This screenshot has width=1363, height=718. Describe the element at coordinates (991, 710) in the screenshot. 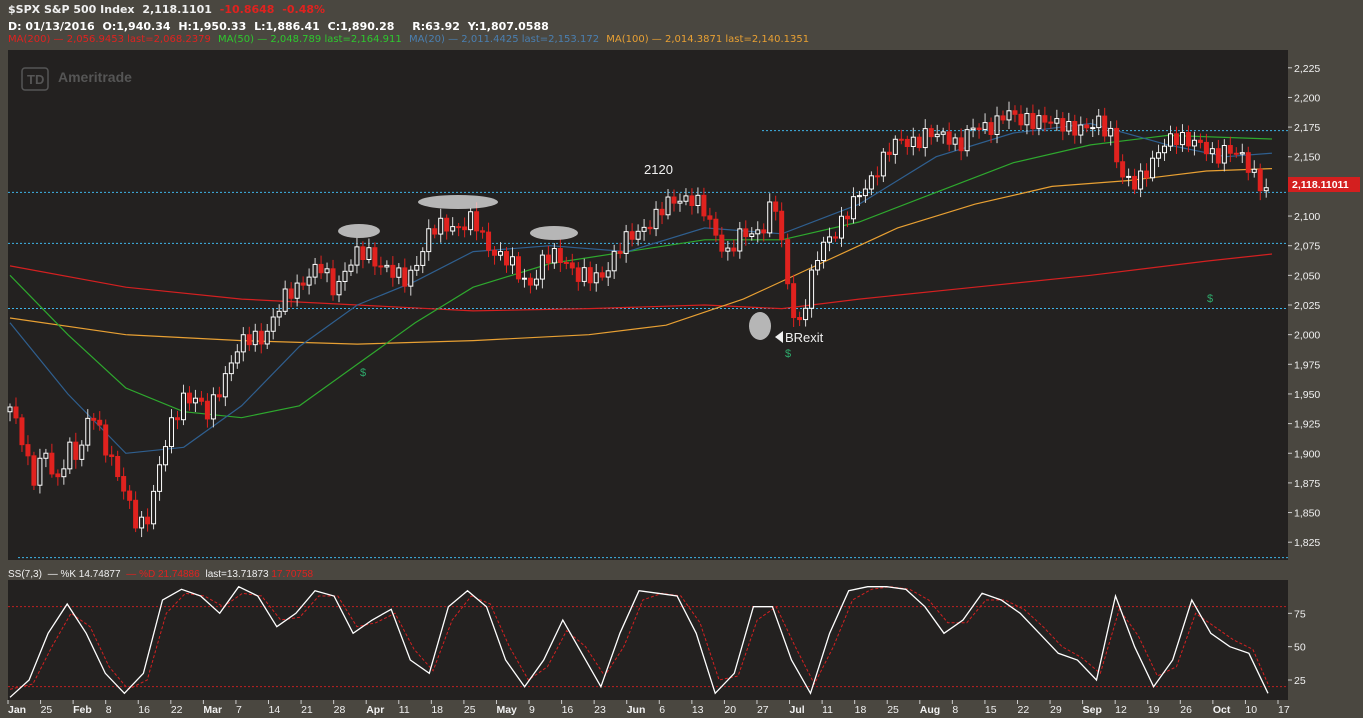

I see `date-tick-label: 15` at that location.